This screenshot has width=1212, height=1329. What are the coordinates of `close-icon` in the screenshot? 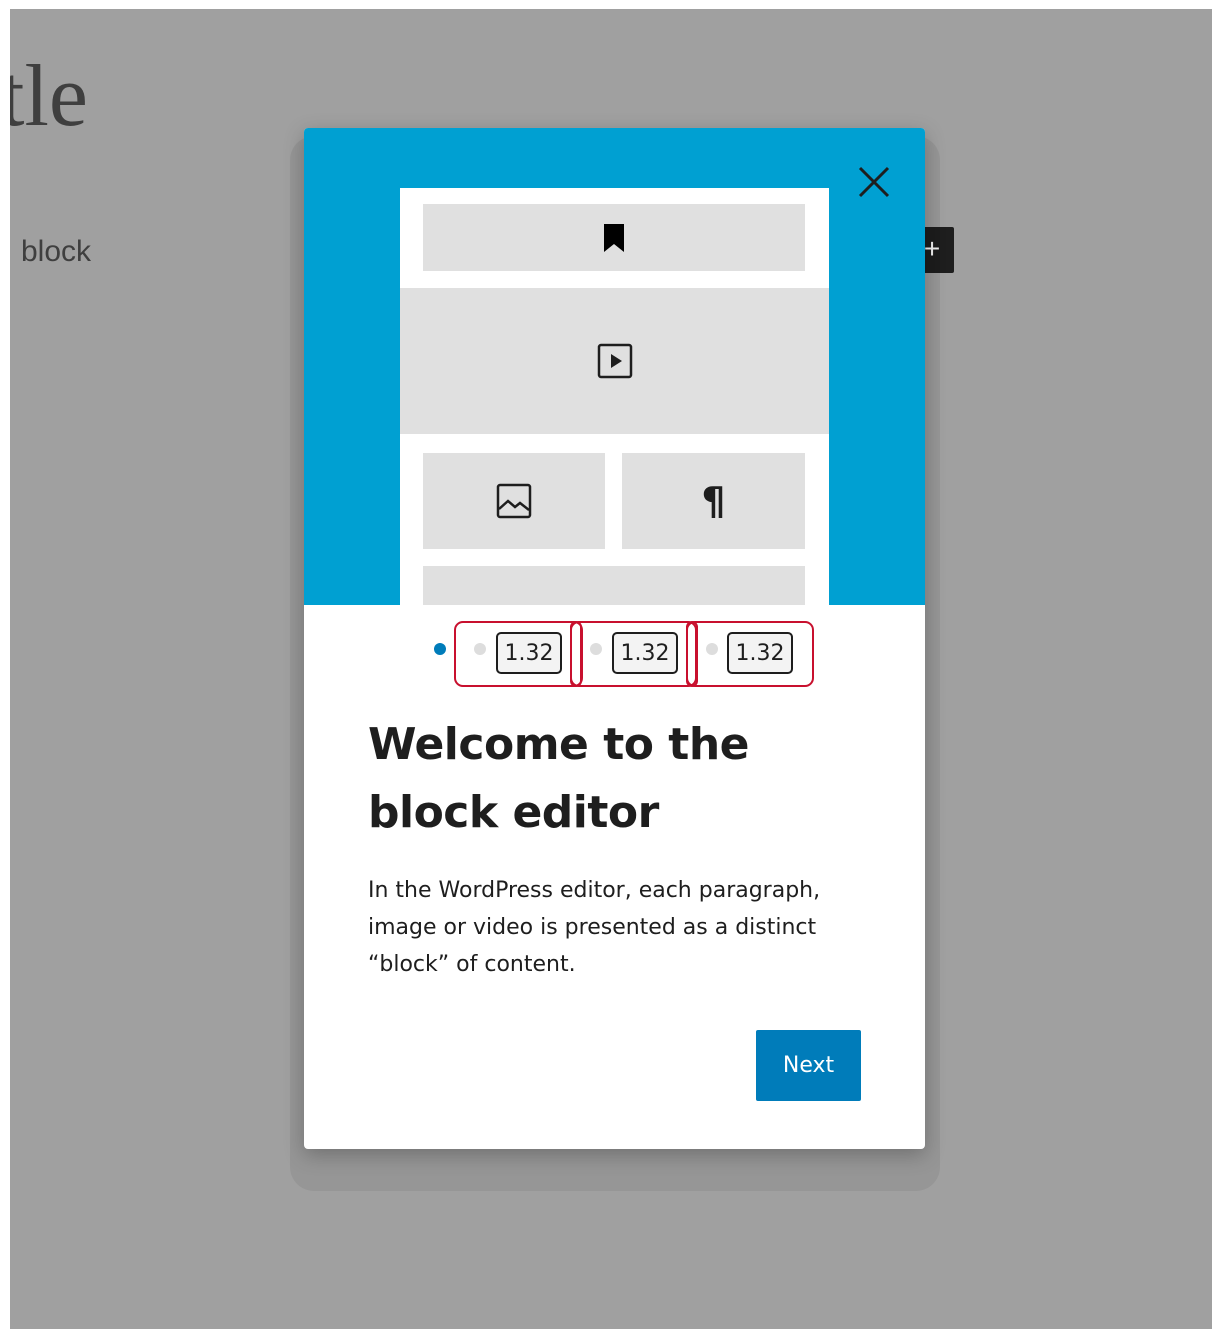 It's located at (874, 182).